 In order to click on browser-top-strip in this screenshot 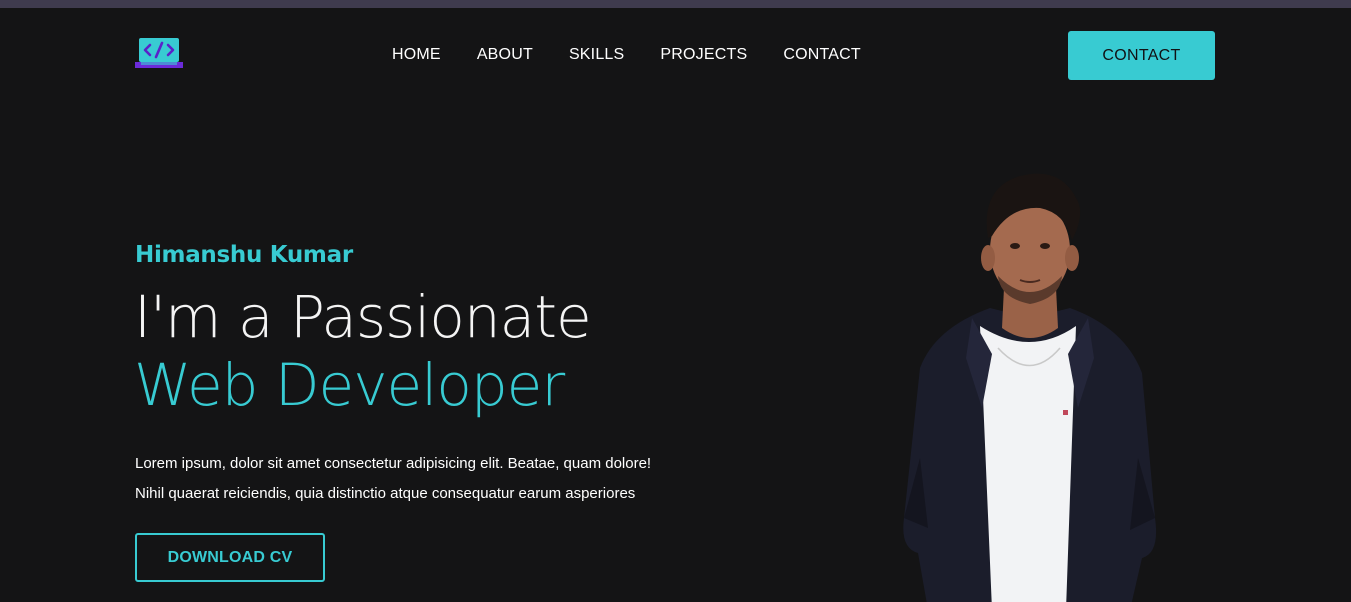, I will do `click(675, 4)`.